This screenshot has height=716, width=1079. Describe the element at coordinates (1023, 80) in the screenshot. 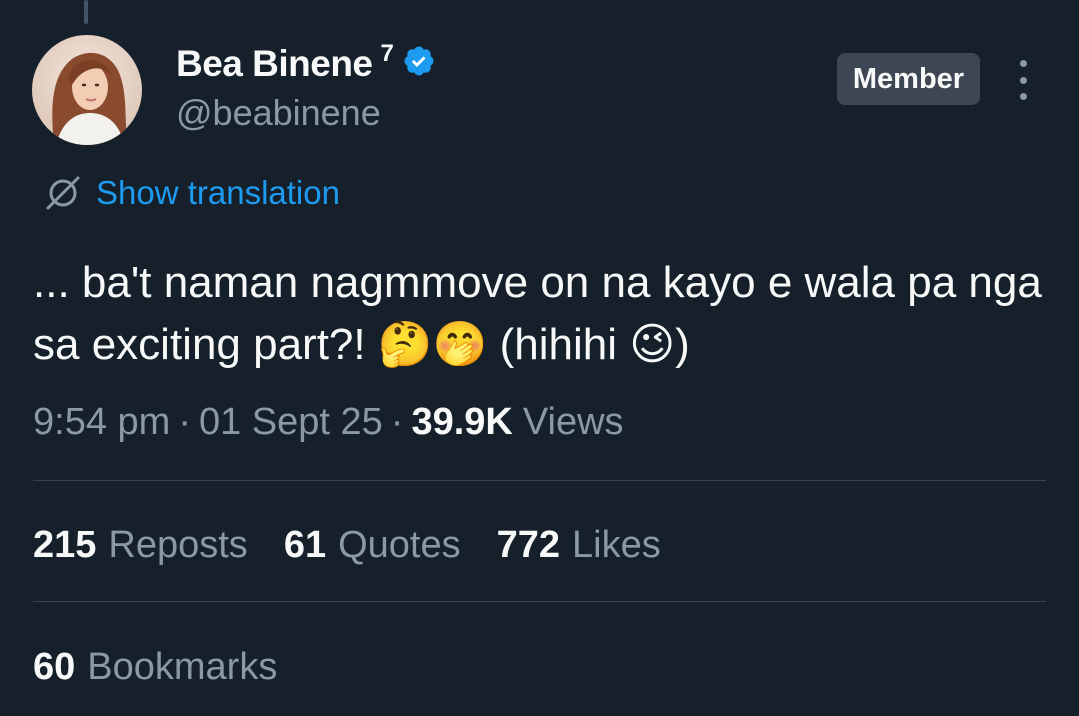

I see `more-options-icon` at that location.